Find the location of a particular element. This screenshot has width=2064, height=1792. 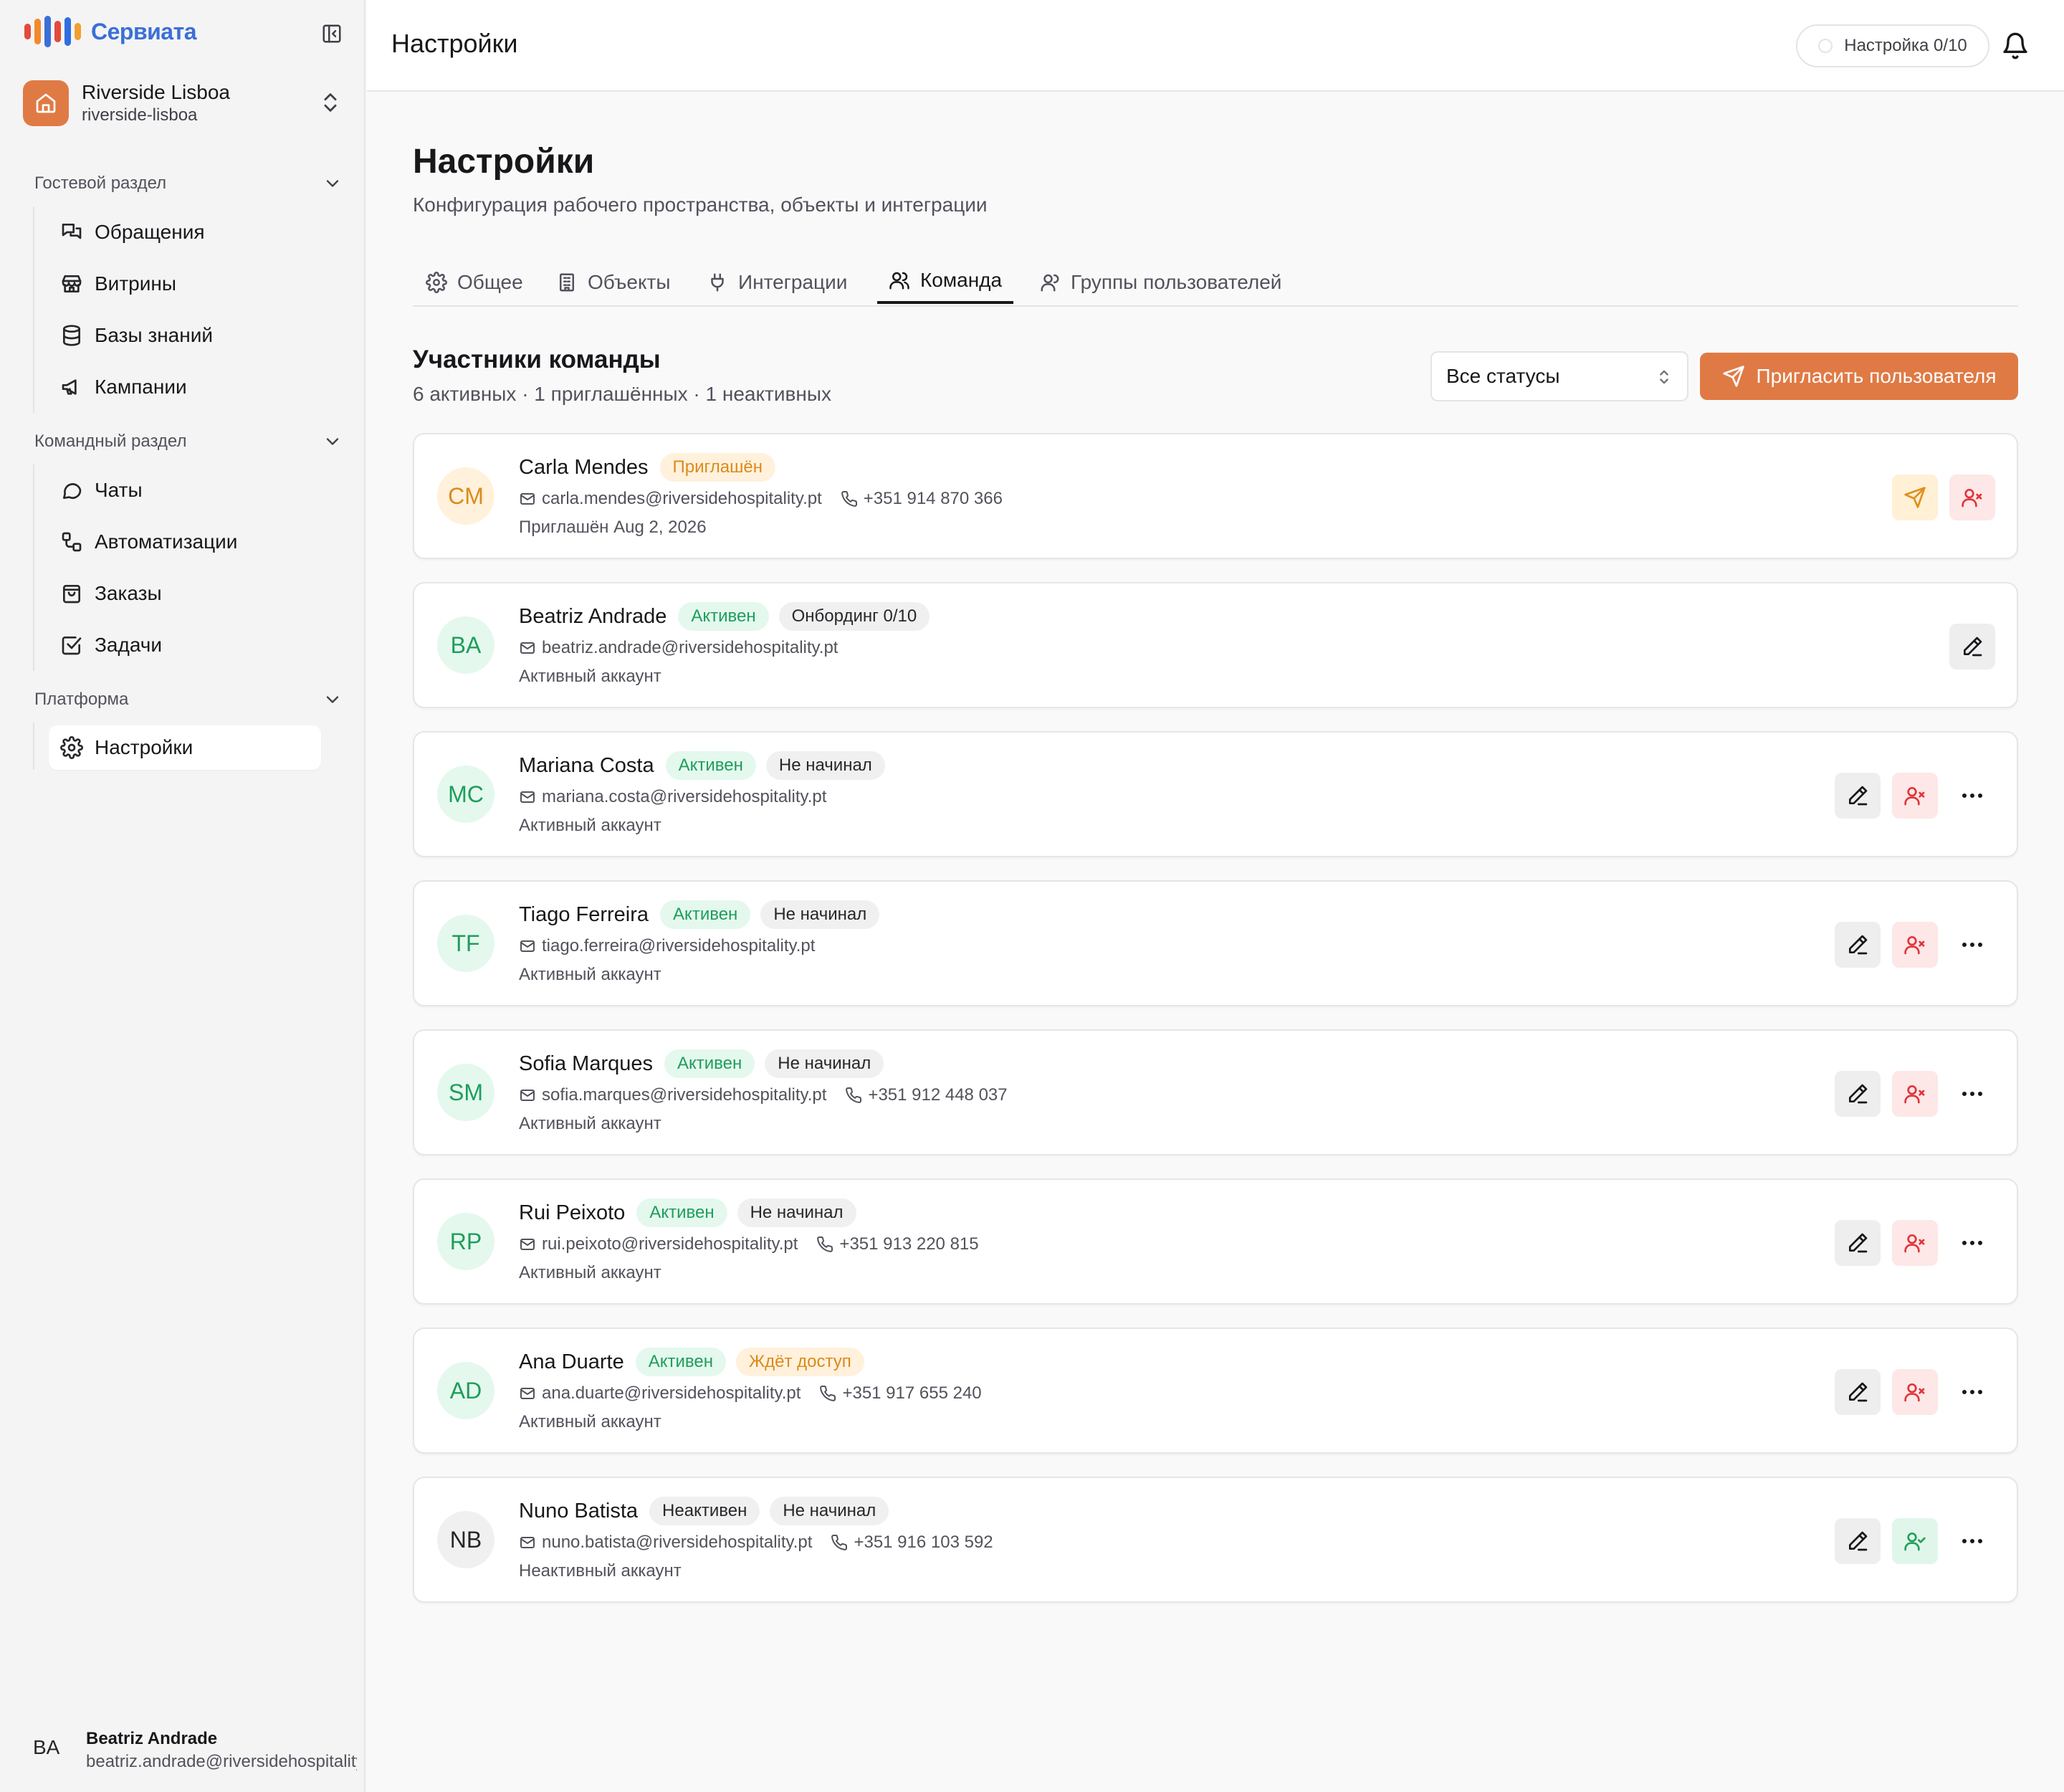

member-name: Ana Duarte is located at coordinates (571, 1362).